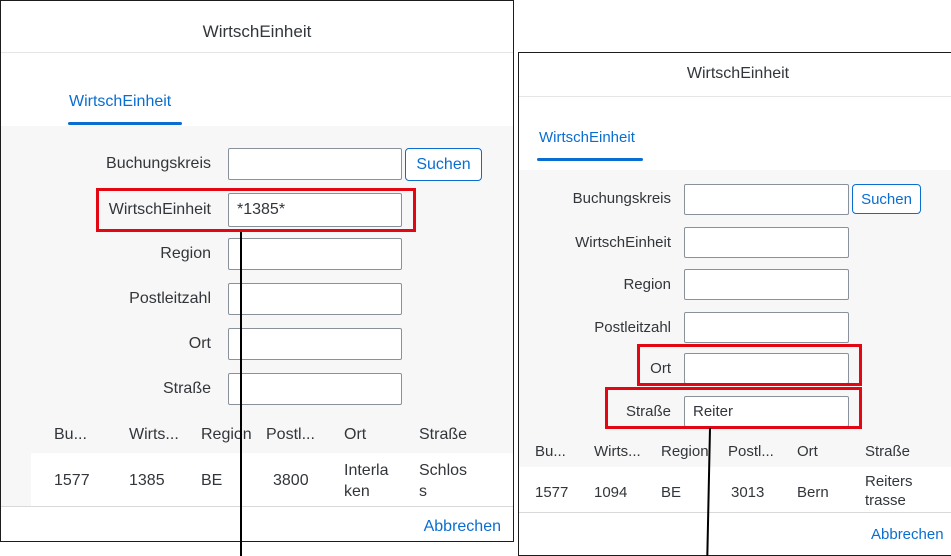  Describe the element at coordinates (241, 394) in the screenshot. I see `pointer-line-left` at that location.